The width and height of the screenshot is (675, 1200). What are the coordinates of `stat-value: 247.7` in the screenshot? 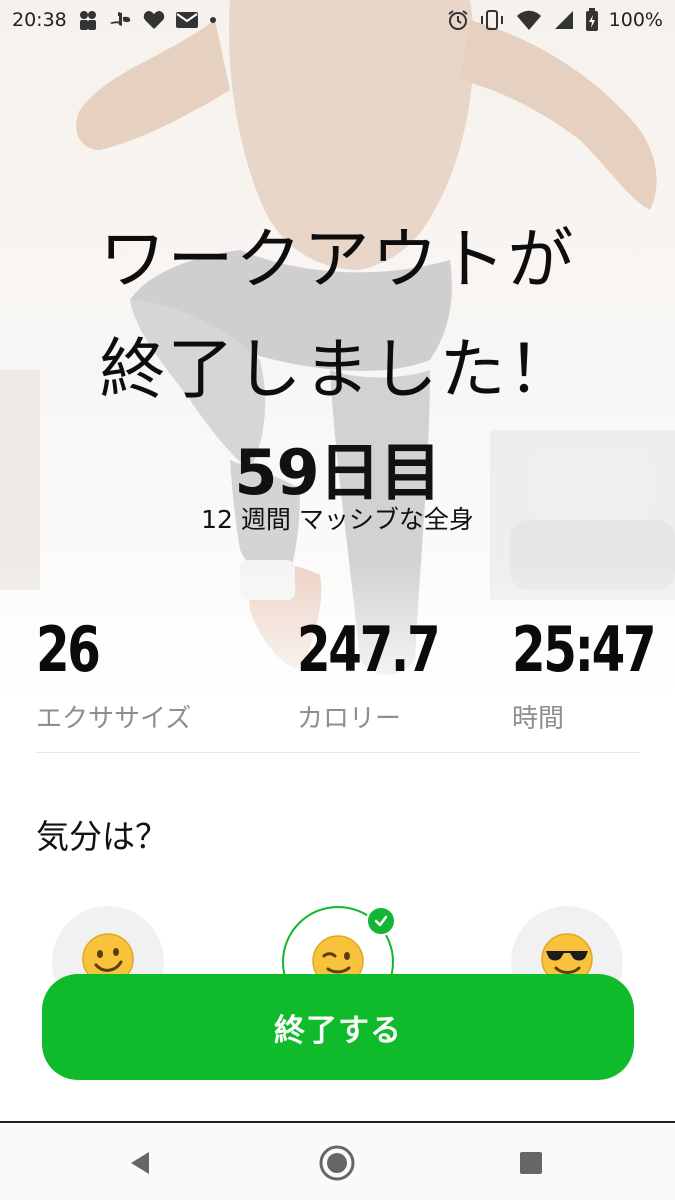 It's located at (369, 649).